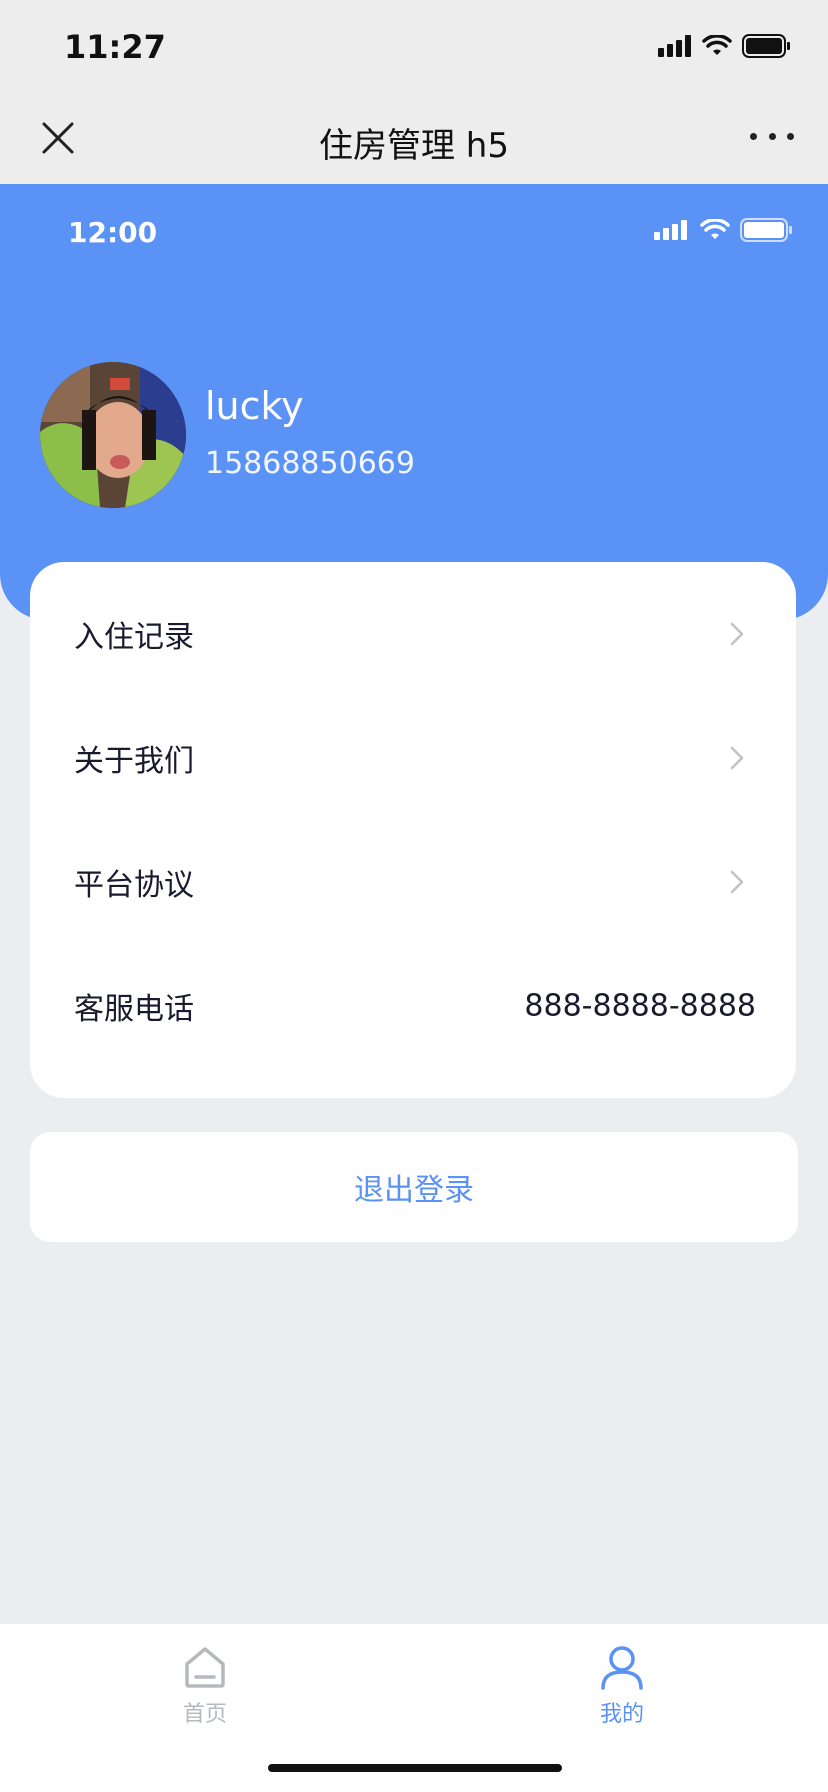  I want to click on user-name: lucky, so click(254, 406).